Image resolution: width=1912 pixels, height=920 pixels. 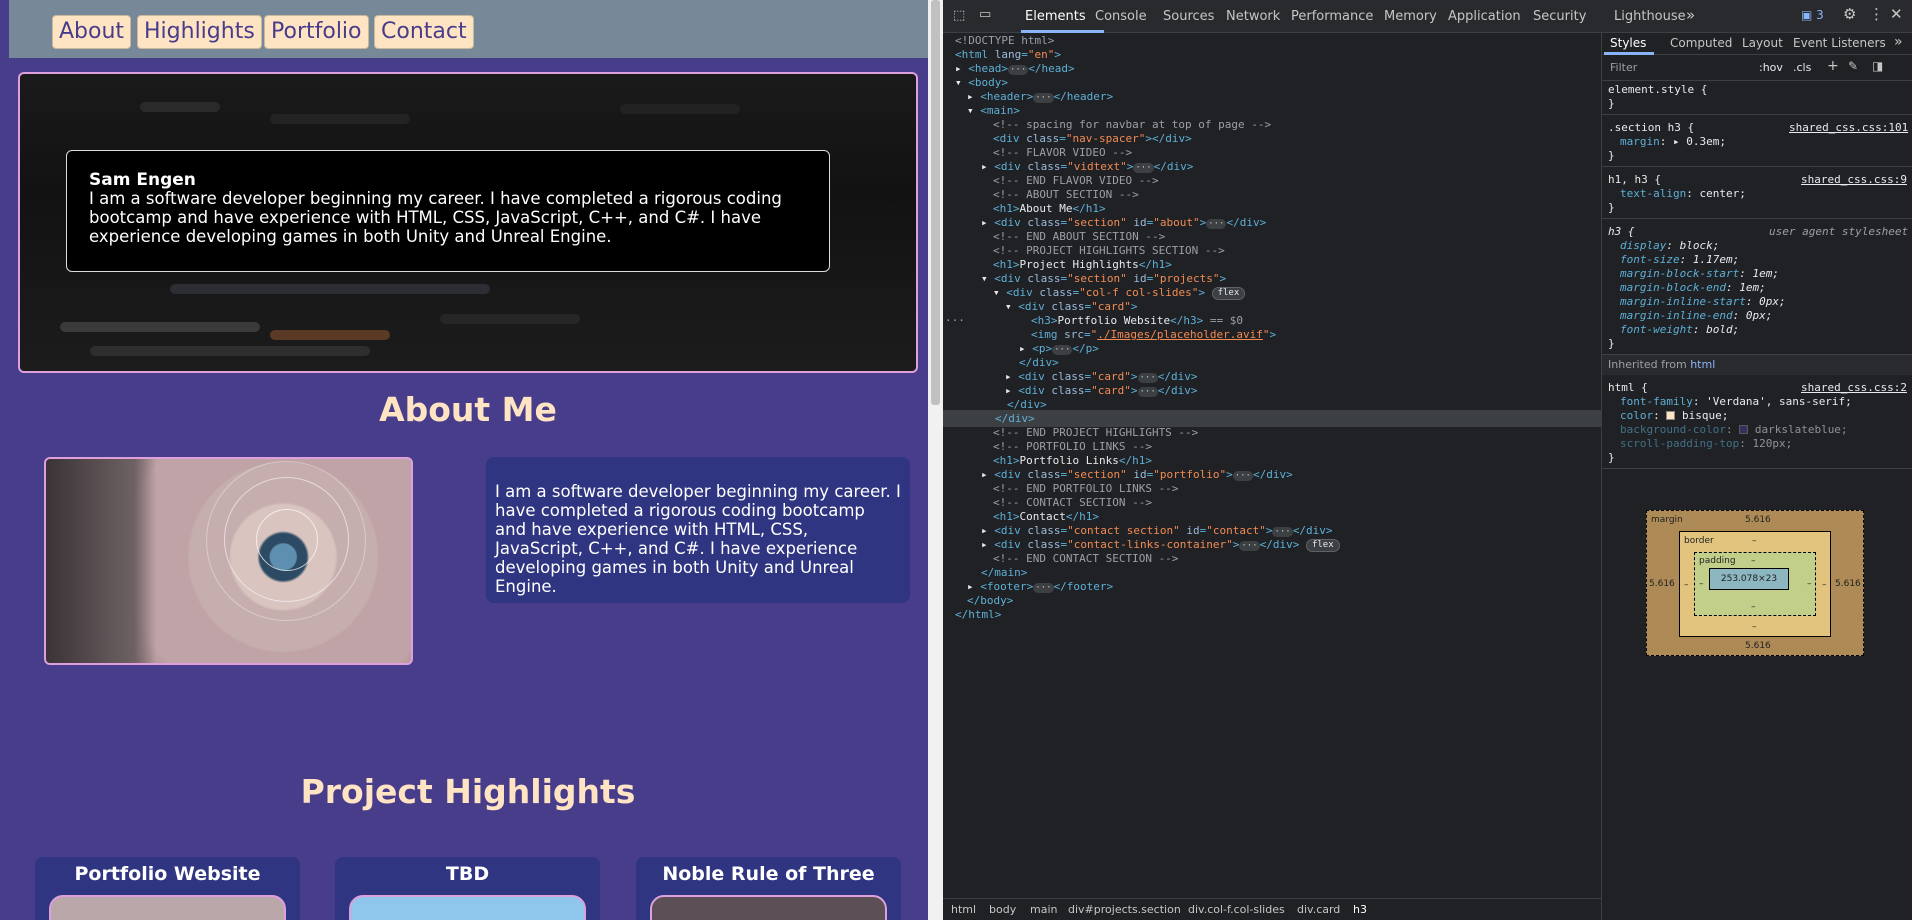 I want to click on new-rule-icon: +, so click(x=1833, y=66).